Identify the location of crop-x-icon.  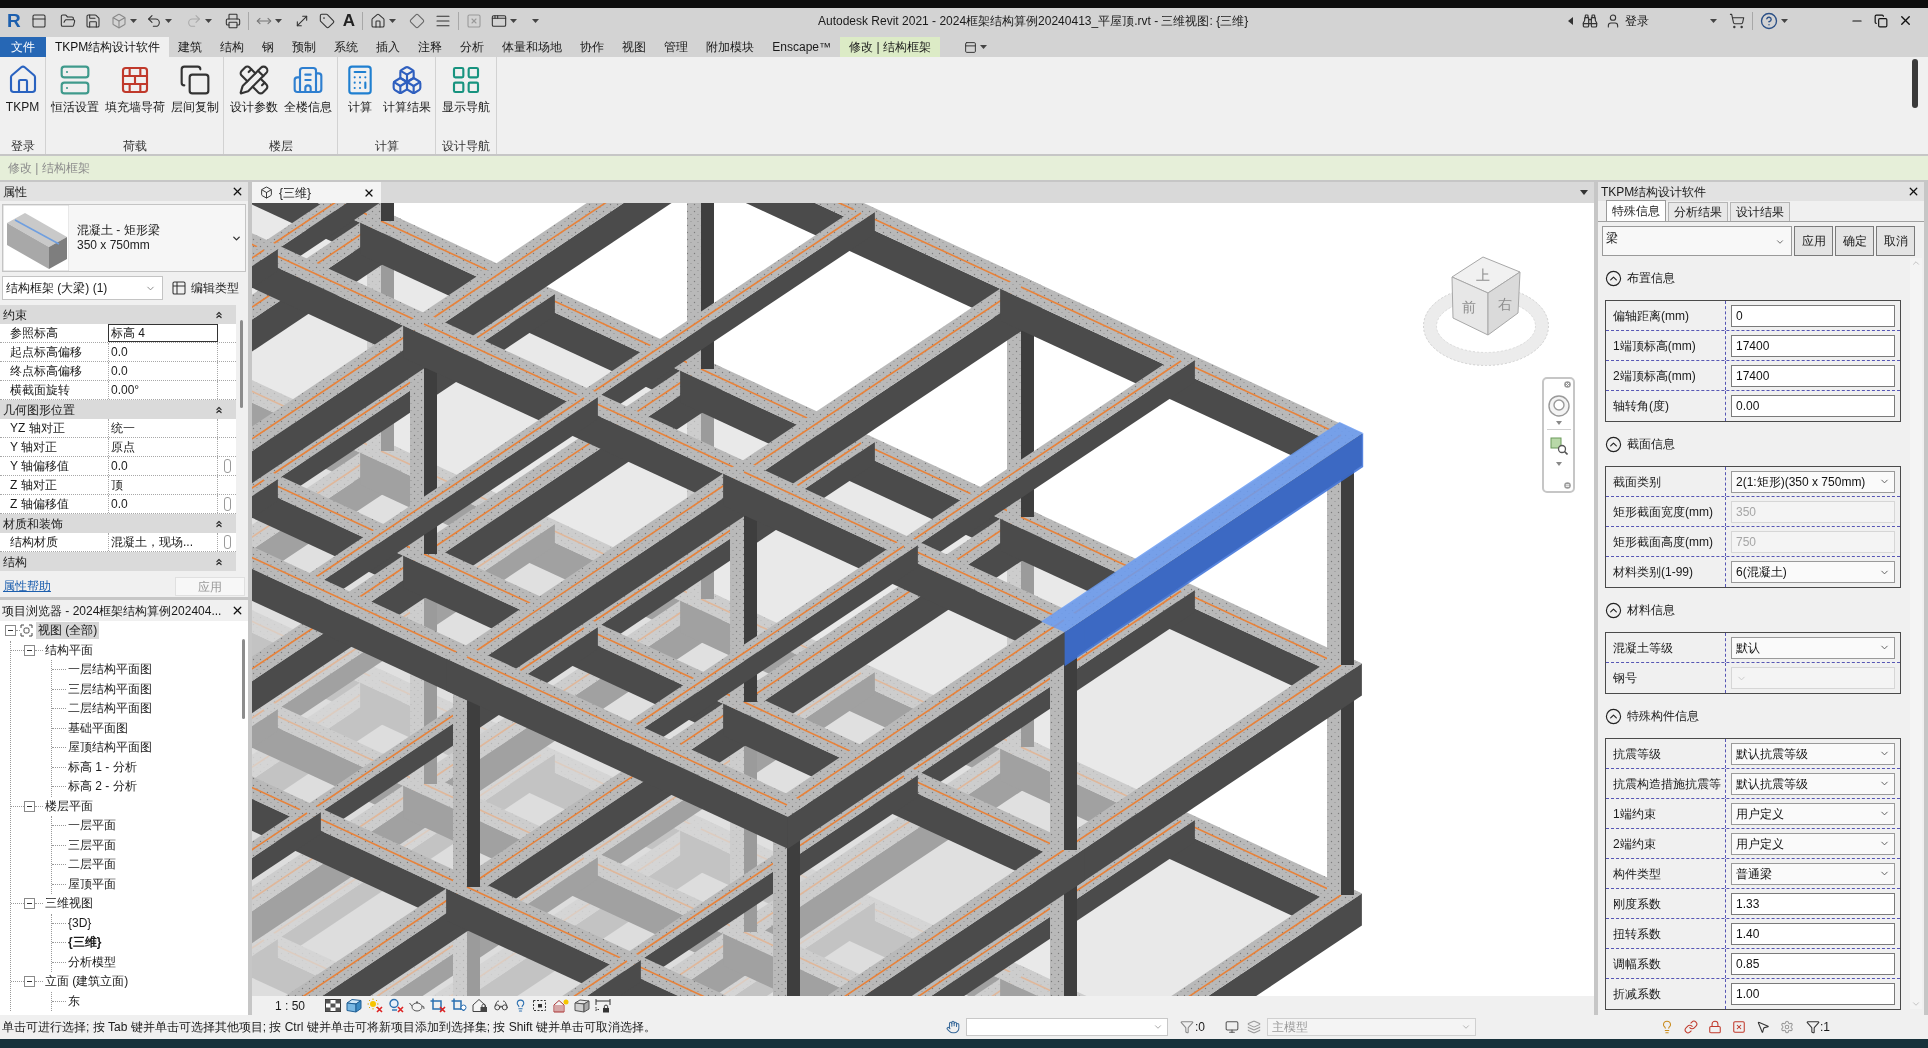
(438, 1005).